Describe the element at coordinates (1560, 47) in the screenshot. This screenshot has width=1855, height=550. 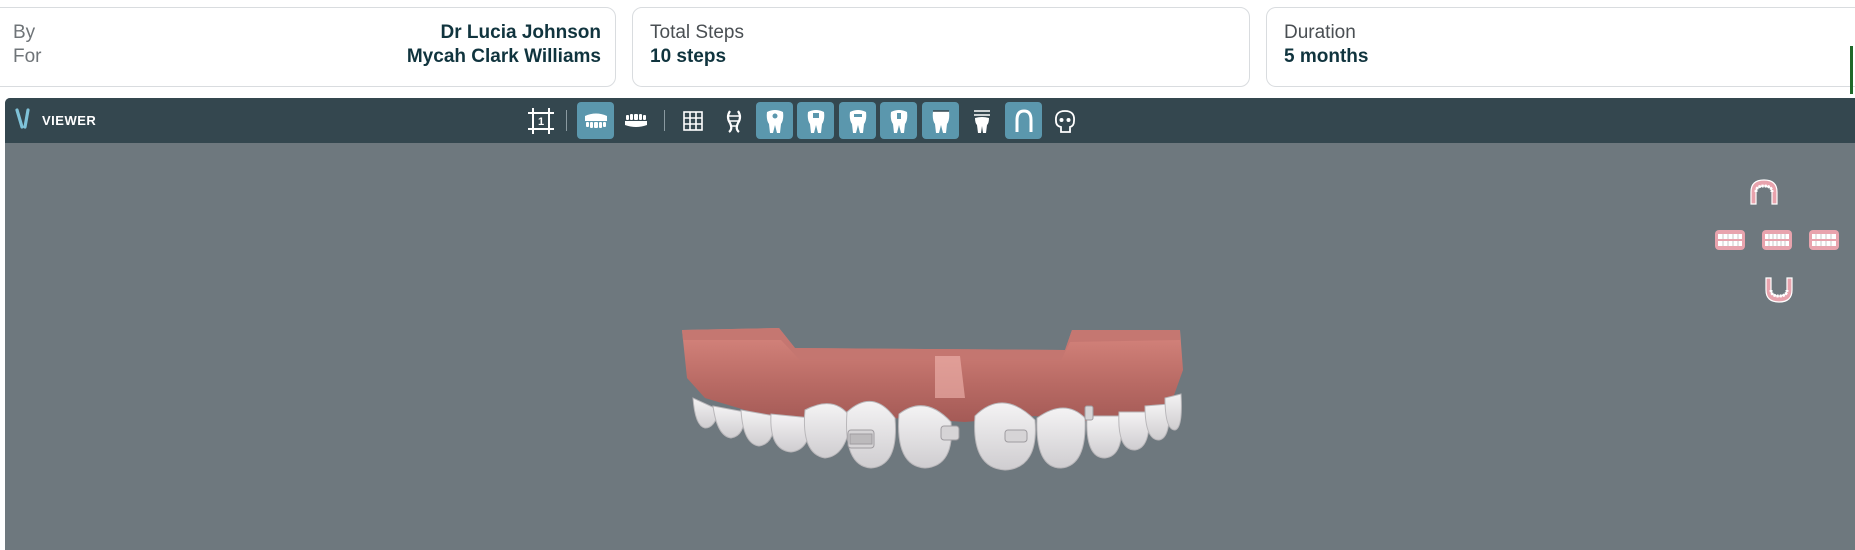
I see `duration-card: Duration 5 months` at that location.